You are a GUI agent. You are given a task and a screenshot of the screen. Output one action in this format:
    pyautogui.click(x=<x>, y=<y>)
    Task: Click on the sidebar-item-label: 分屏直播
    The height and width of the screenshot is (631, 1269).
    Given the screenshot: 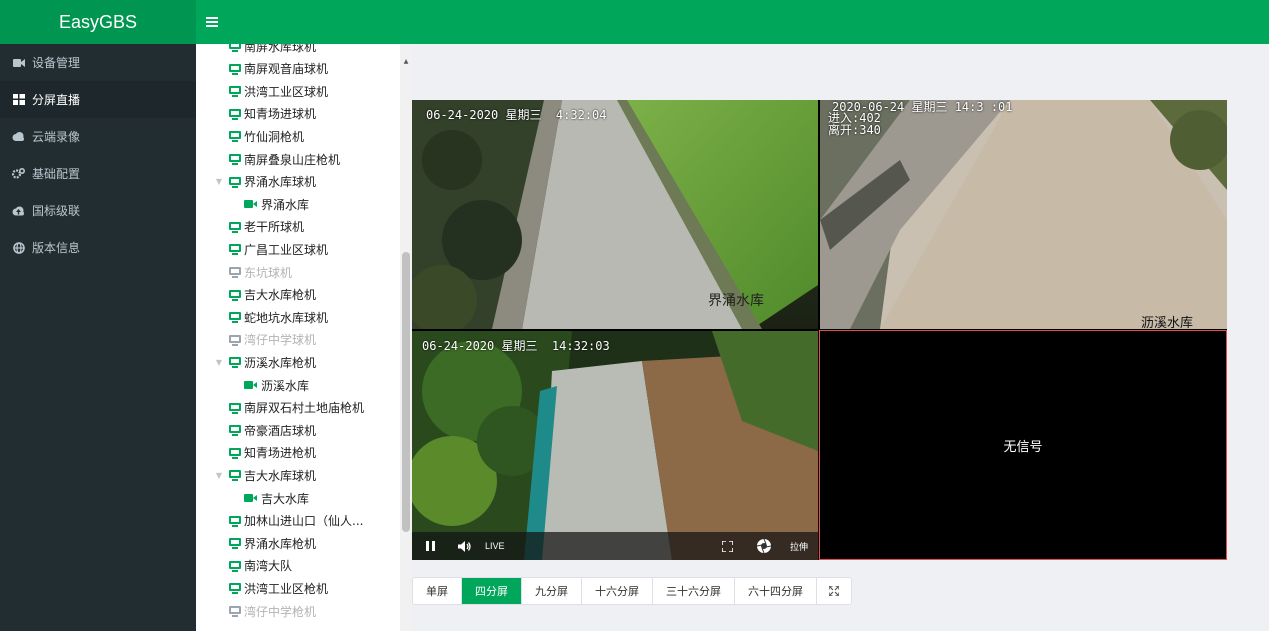 What is the action you would take?
    pyautogui.click(x=56, y=100)
    